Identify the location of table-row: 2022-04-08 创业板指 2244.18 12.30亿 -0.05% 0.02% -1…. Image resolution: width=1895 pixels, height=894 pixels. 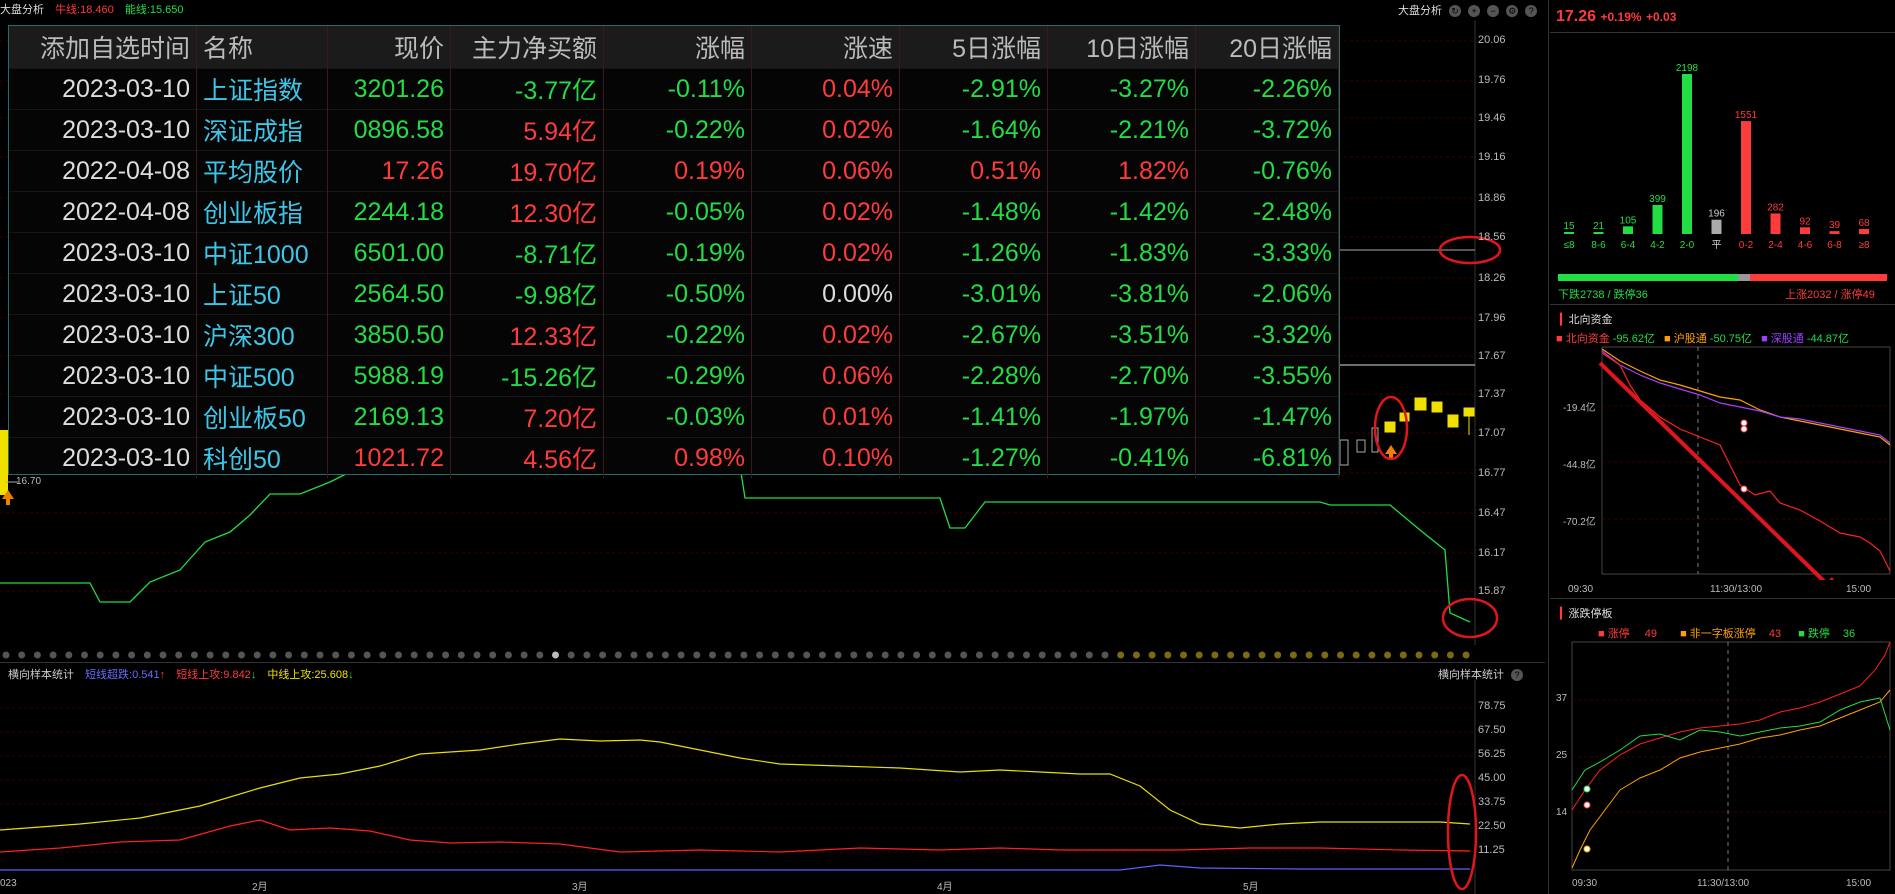
(674, 212).